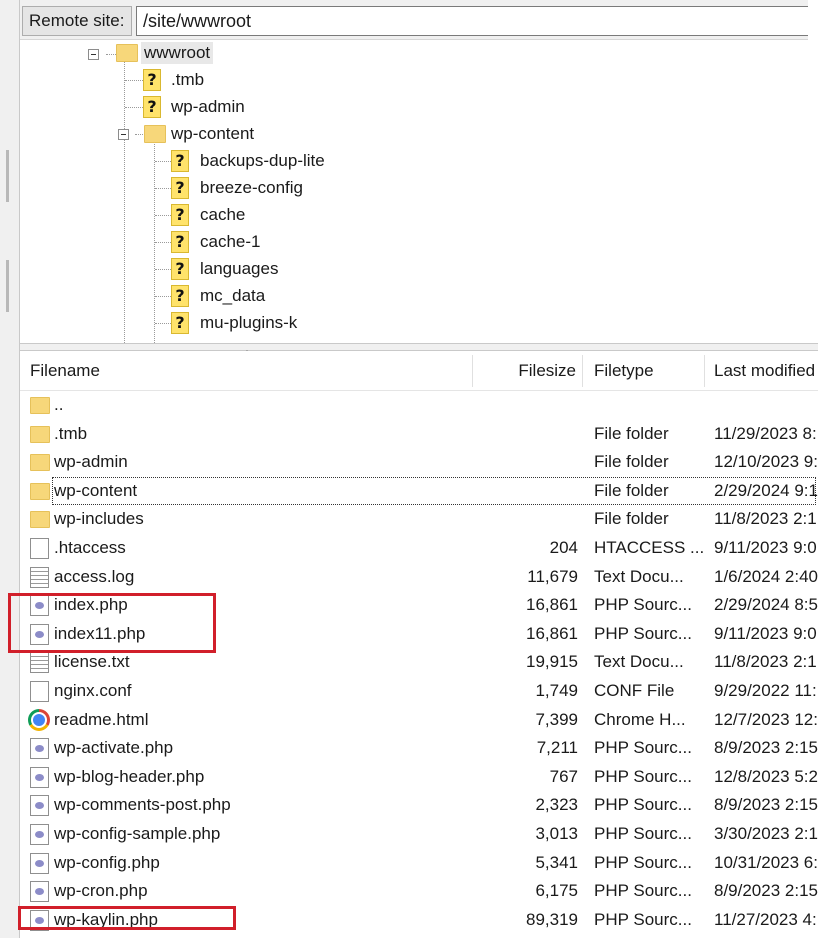 The height and width of the screenshot is (938, 818). Describe the element at coordinates (212, 134) in the screenshot. I see `tree-item-wp-content: wp-content` at that location.